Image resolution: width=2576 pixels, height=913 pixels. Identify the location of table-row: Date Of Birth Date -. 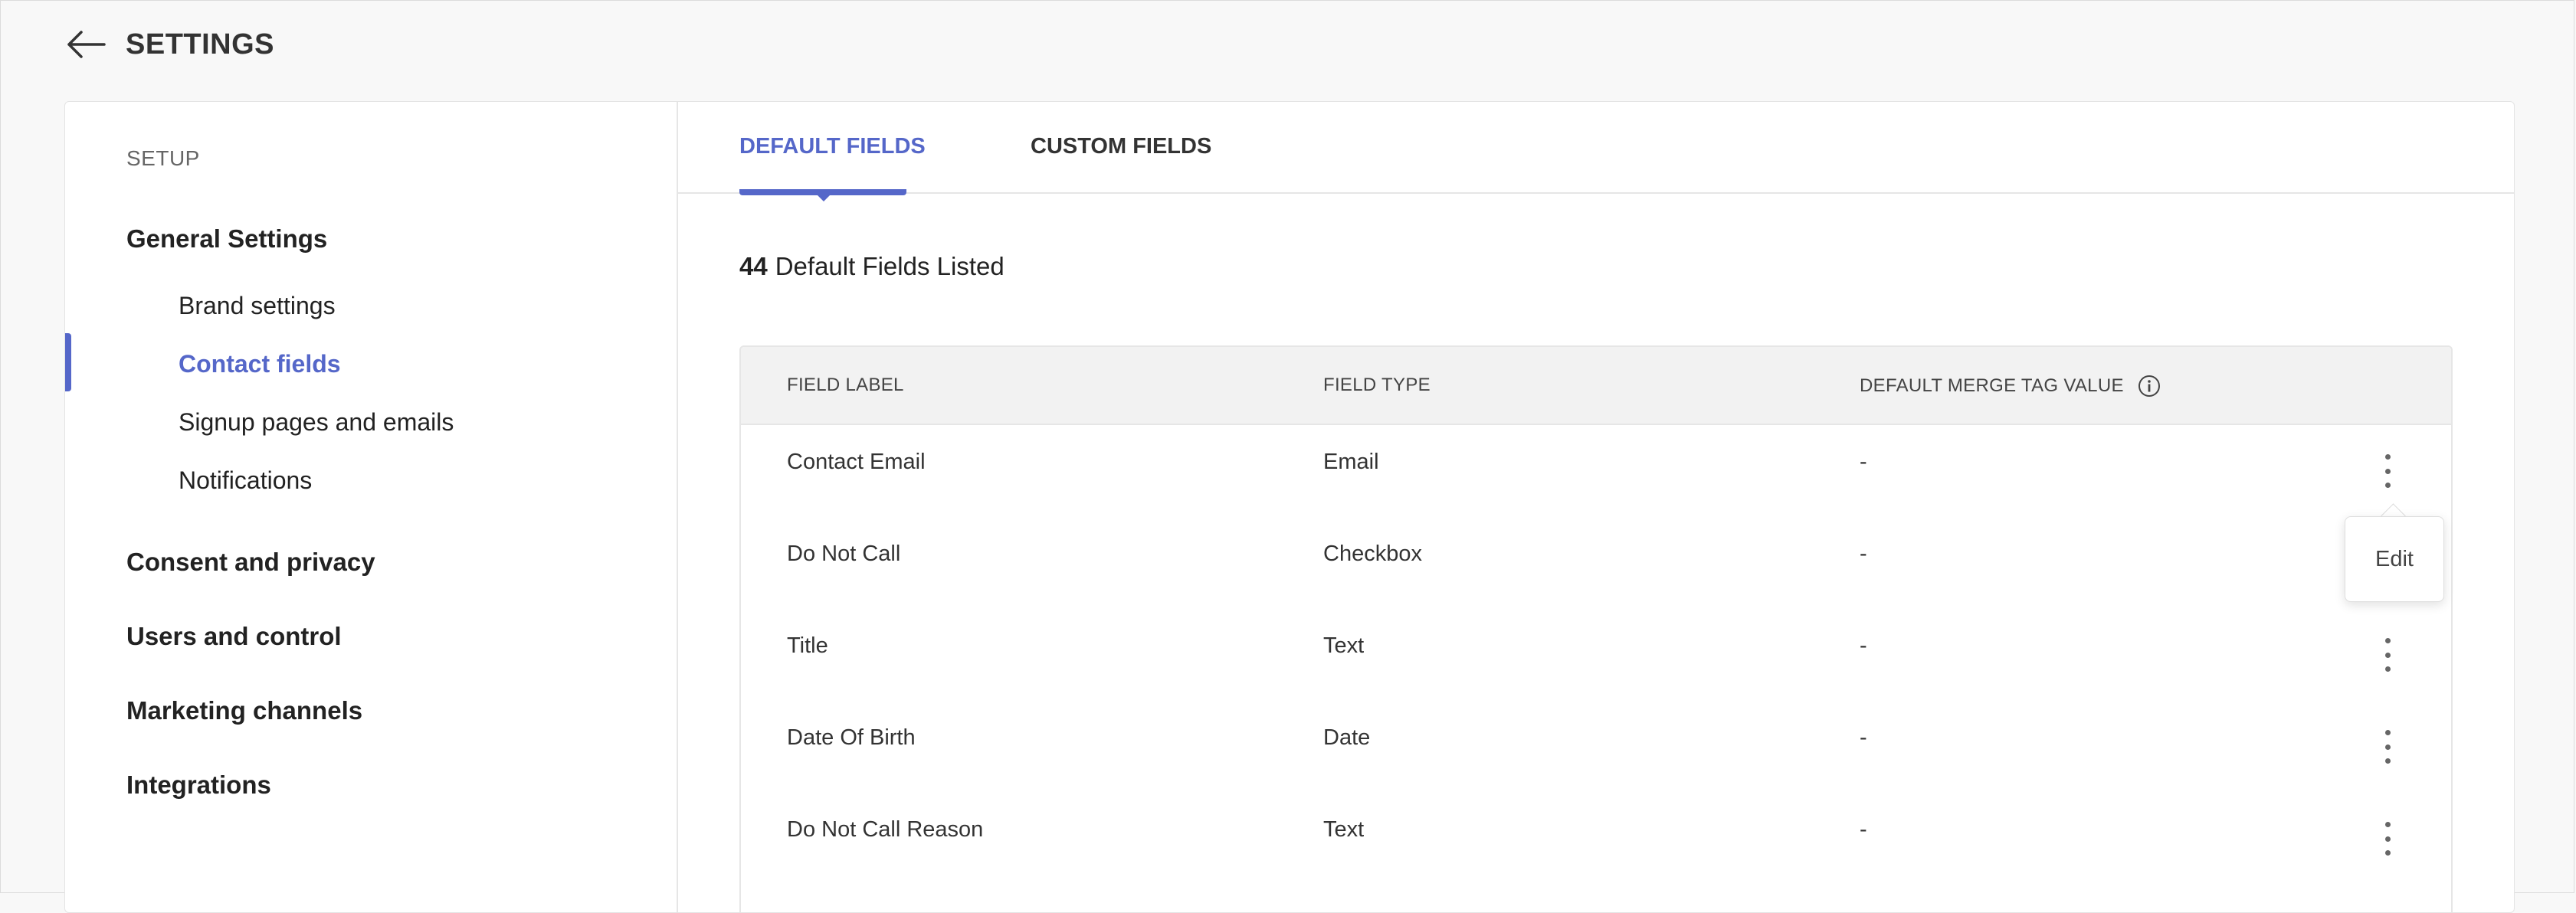
(1596, 745).